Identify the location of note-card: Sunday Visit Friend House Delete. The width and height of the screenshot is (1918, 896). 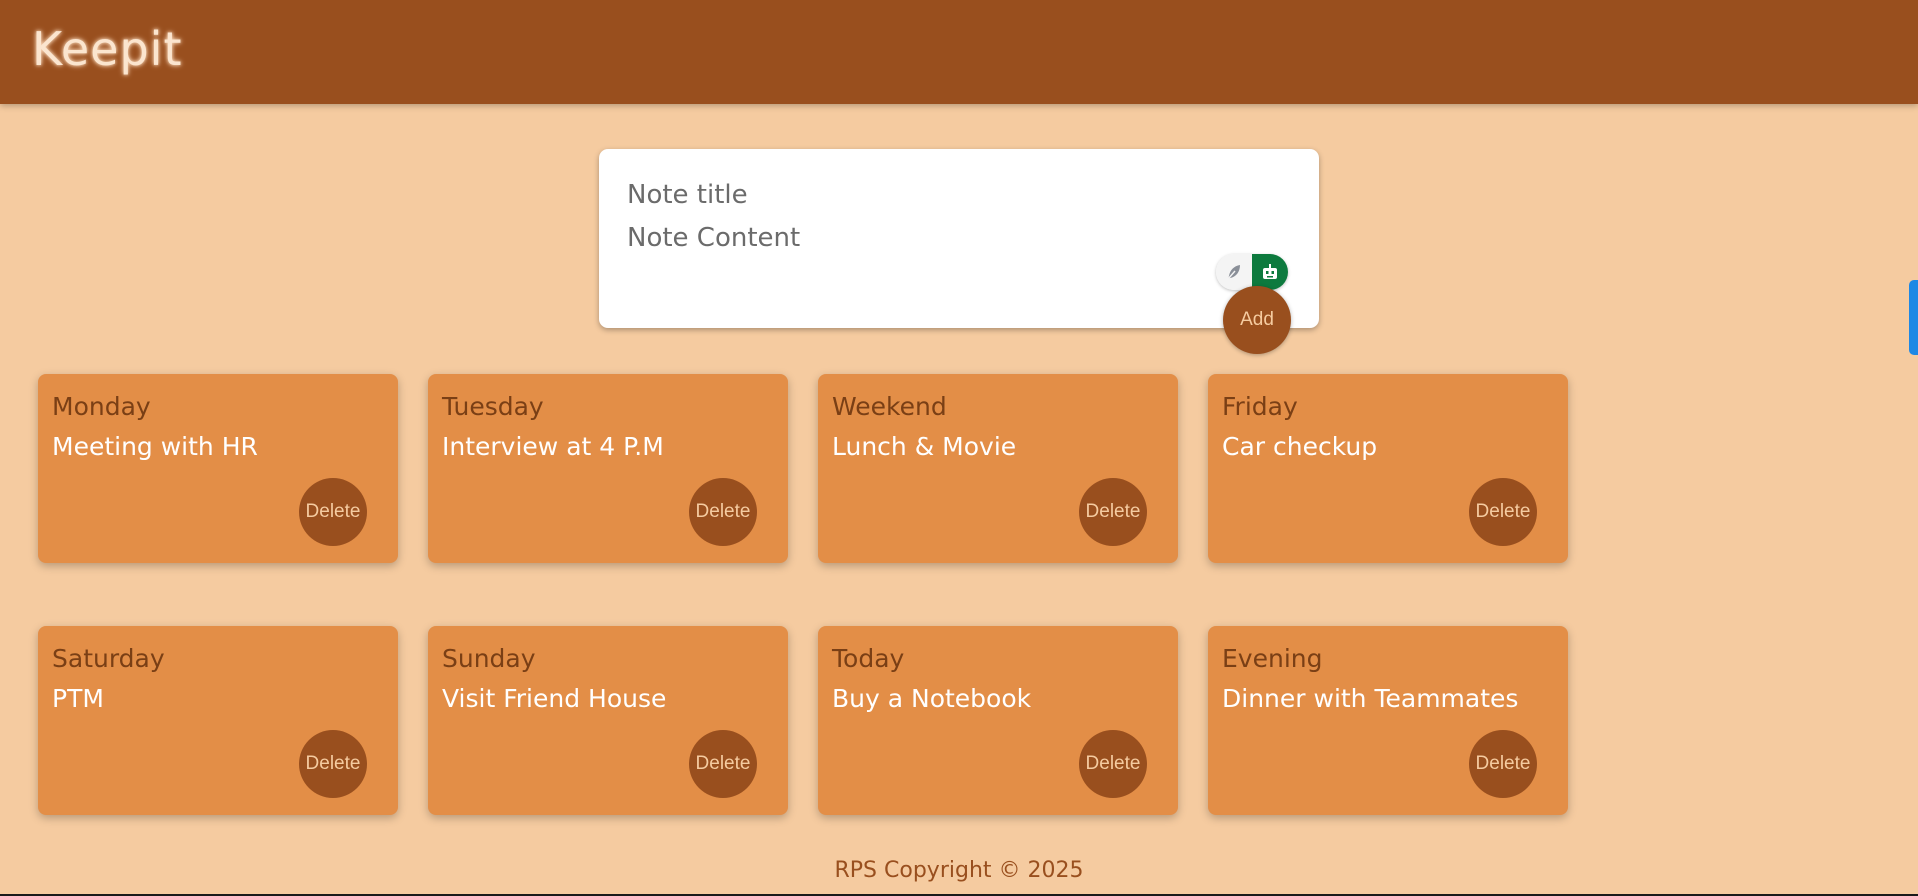
(608, 720).